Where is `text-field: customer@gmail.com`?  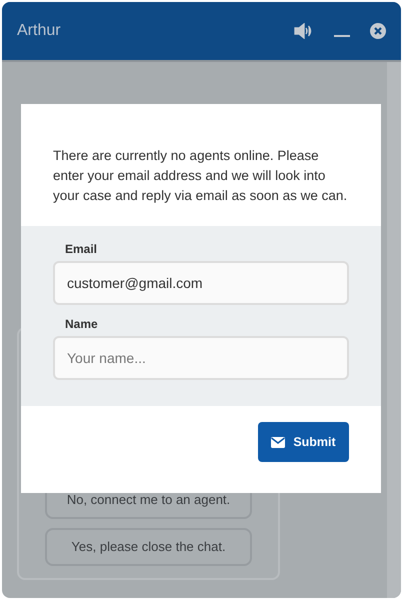
text-field: customer@gmail.com is located at coordinates (201, 283).